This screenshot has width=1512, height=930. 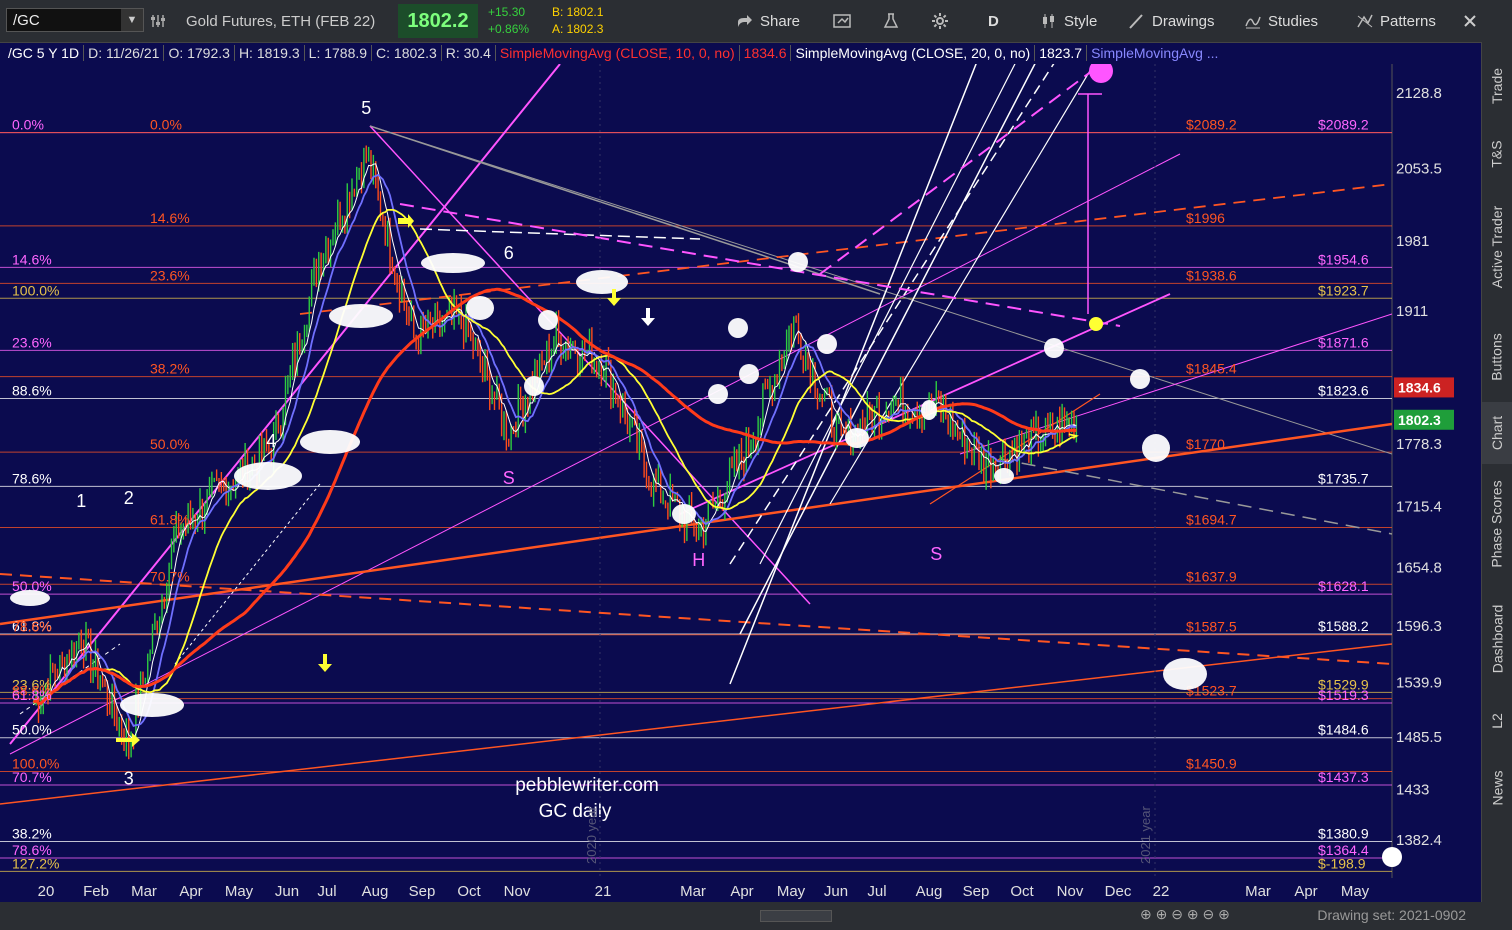 What do you see at coordinates (578, 29) in the screenshot?
I see `ask-price: A: 1802.3` at bounding box center [578, 29].